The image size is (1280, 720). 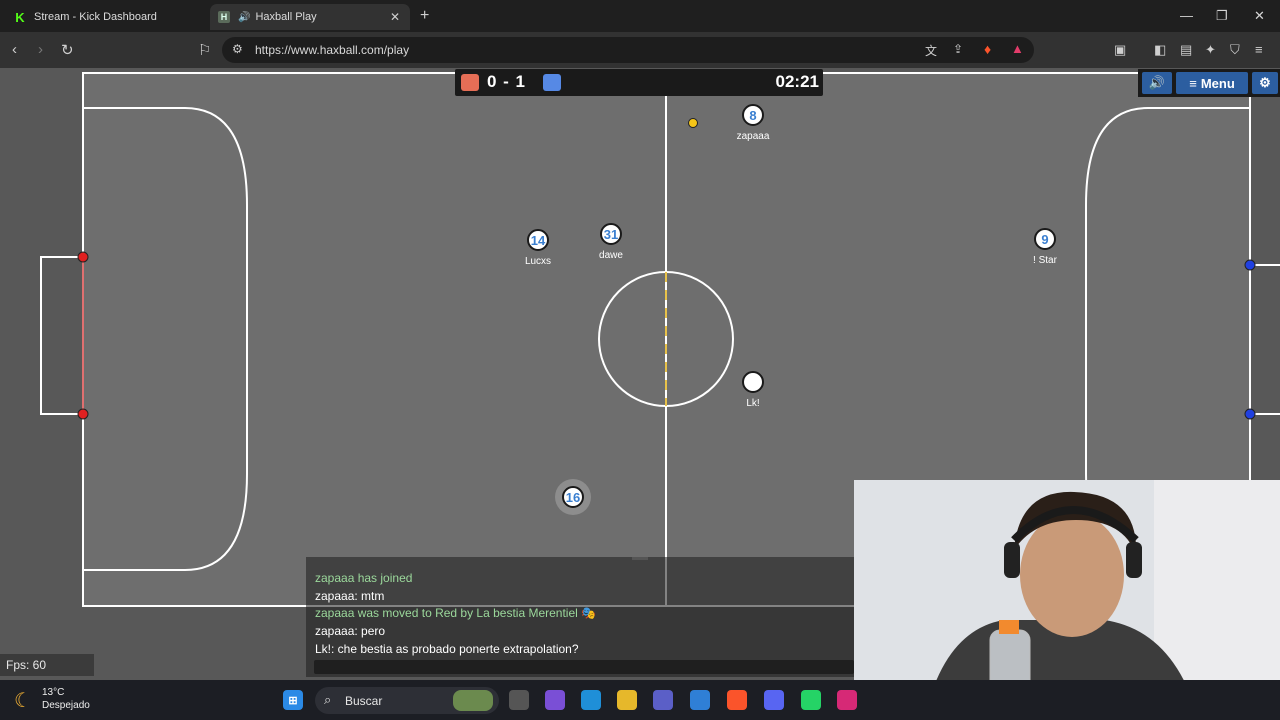 What do you see at coordinates (14, 49) in the screenshot?
I see `back-icon: ‹` at bounding box center [14, 49].